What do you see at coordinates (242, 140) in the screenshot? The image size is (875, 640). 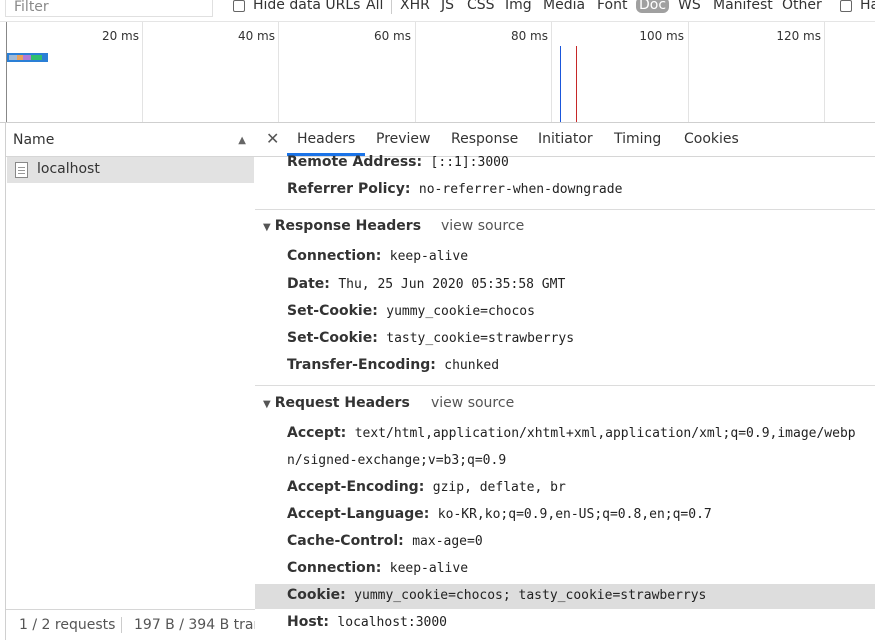 I see `sort-ascending-icon: ▲` at bounding box center [242, 140].